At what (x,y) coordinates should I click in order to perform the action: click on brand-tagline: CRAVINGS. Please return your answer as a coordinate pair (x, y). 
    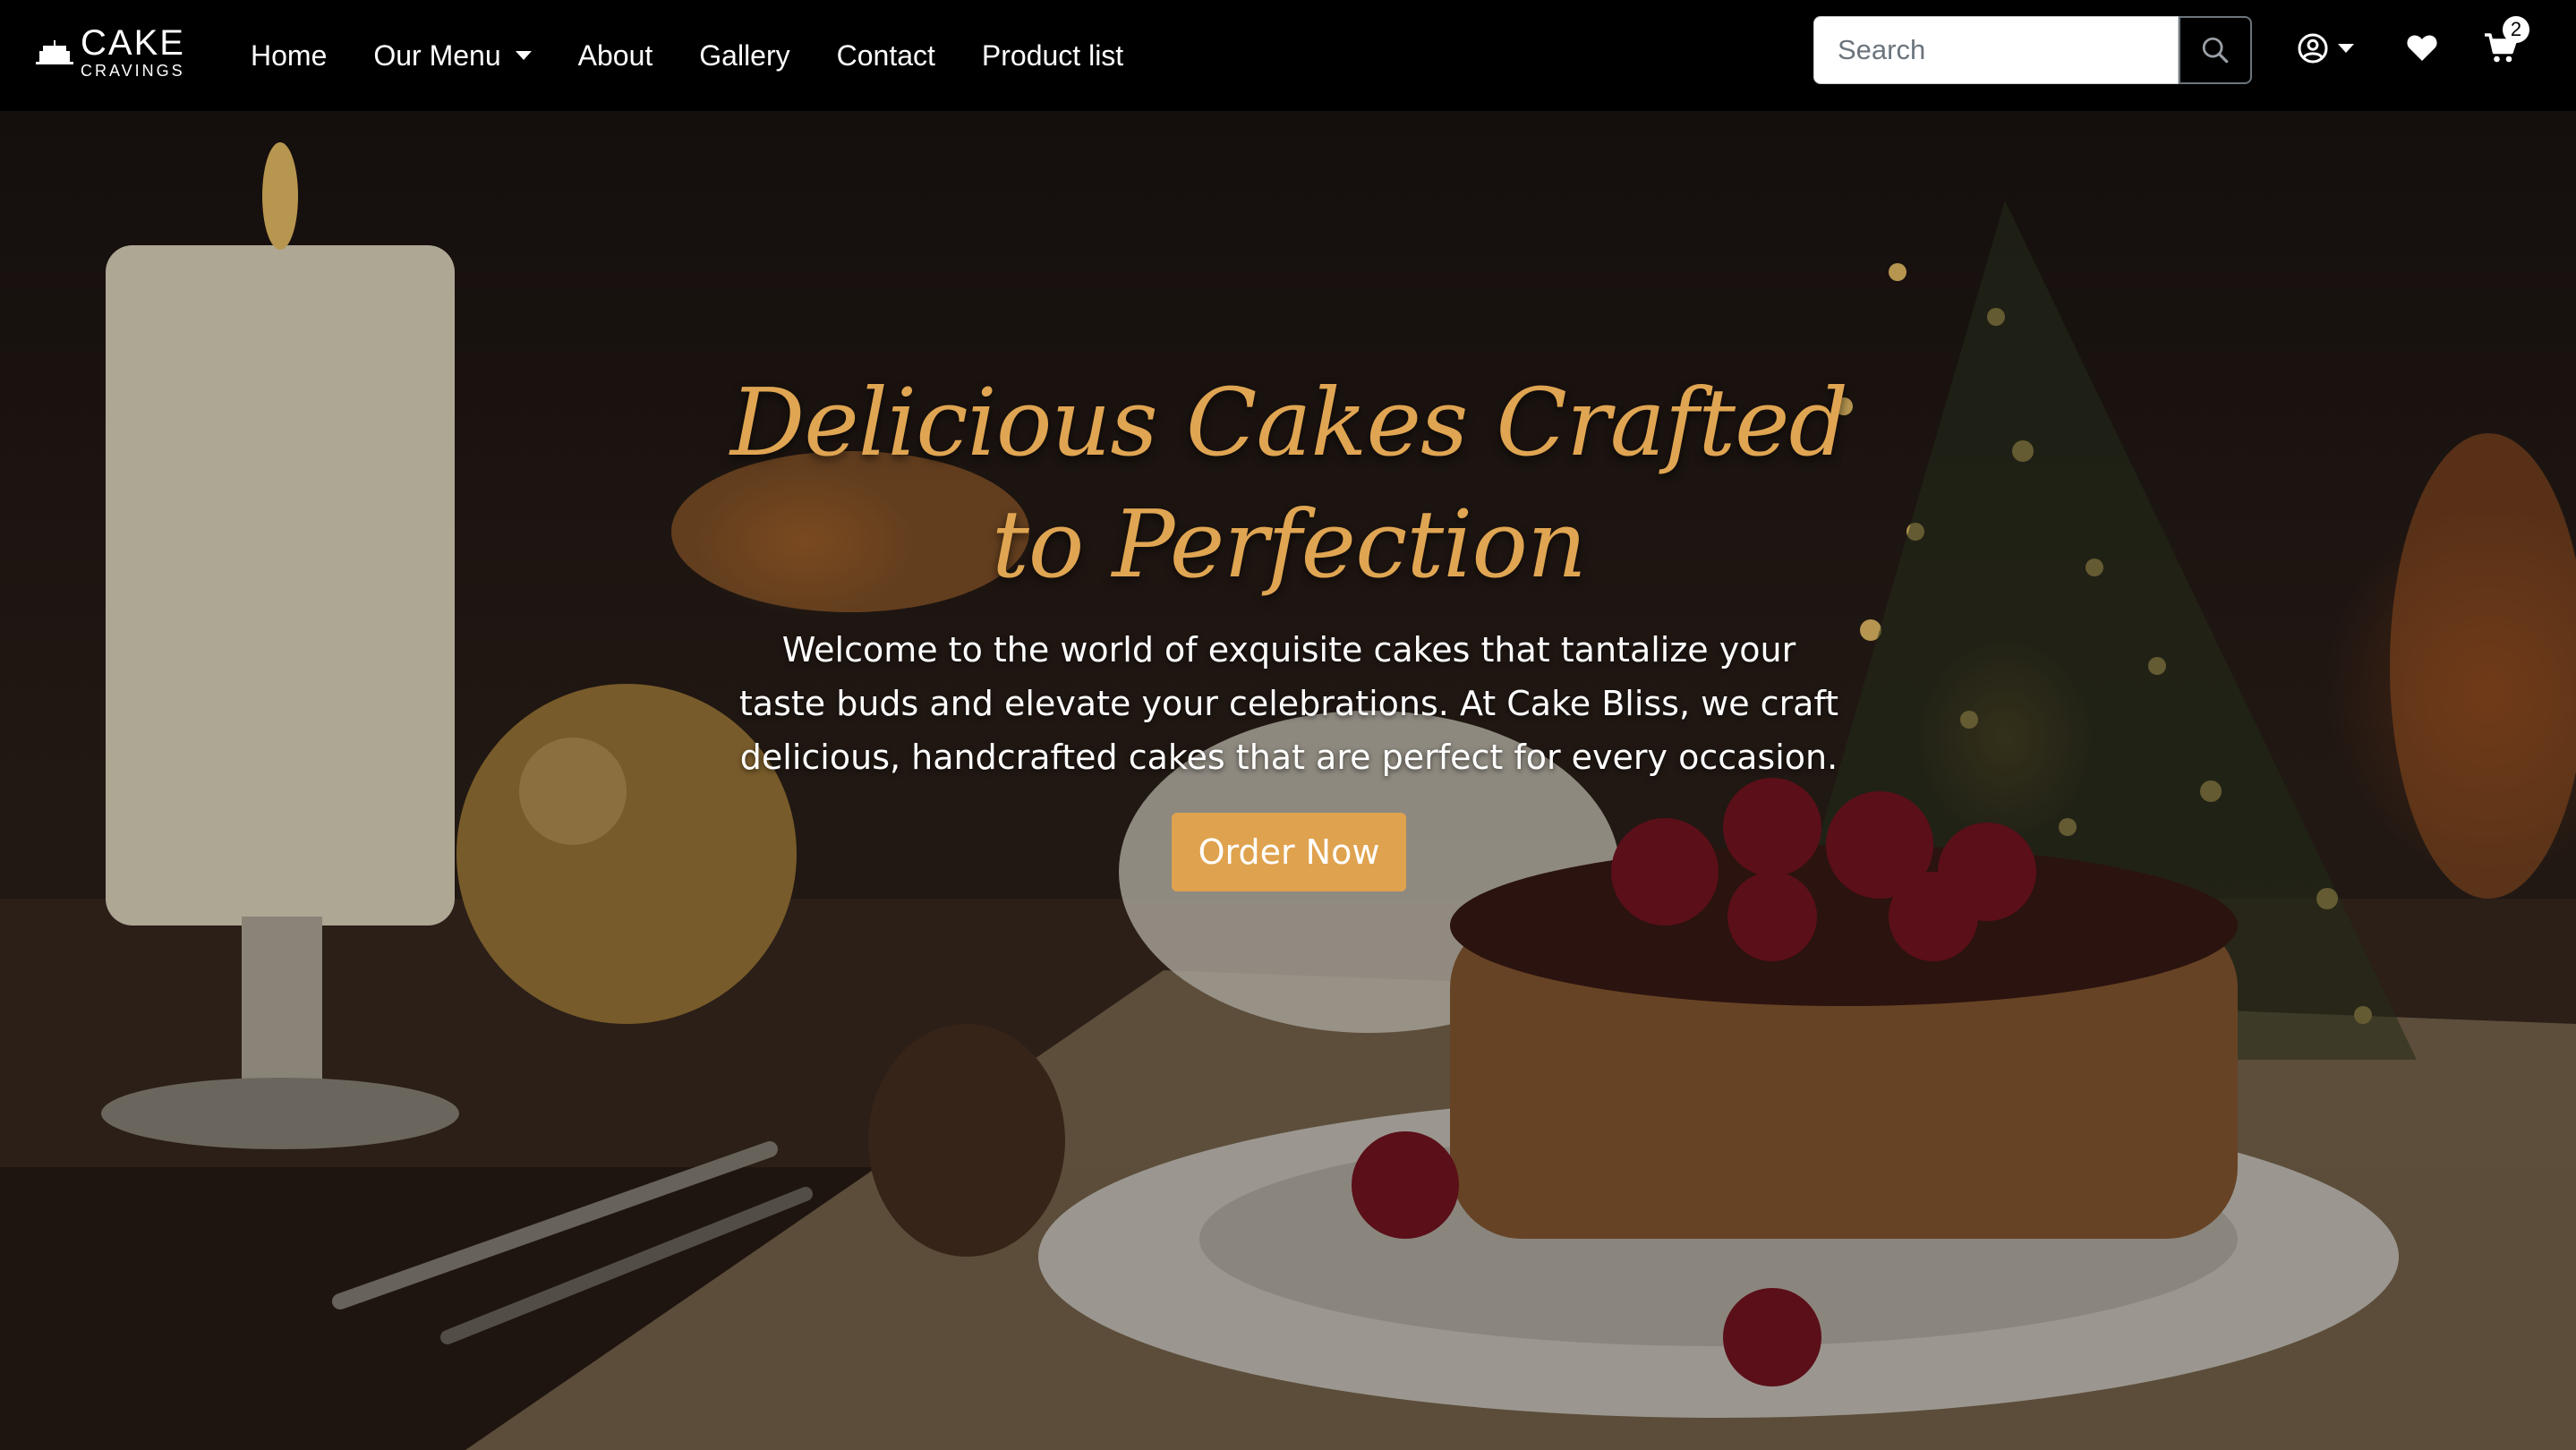
    Looking at the image, I should click on (133, 71).